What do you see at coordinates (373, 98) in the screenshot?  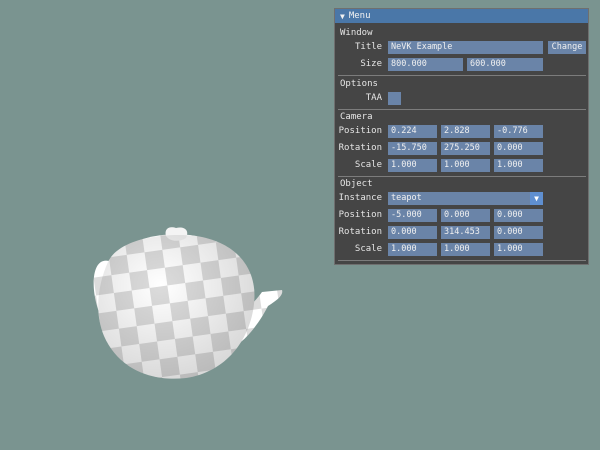 I see `taa-label: TAA` at bounding box center [373, 98].